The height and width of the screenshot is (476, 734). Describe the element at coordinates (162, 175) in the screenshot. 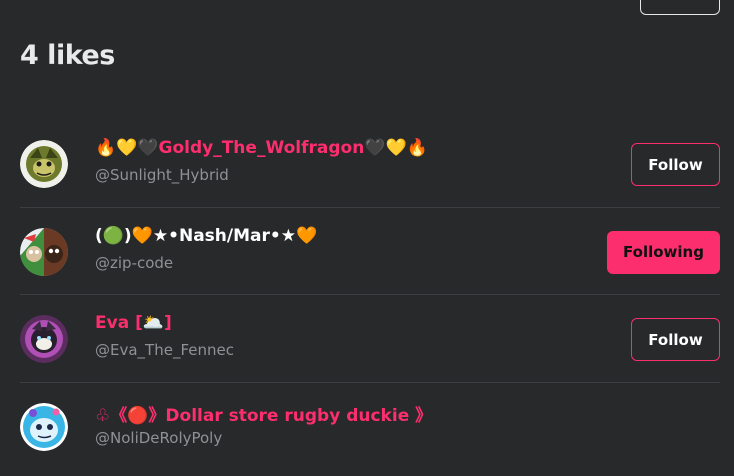

I see `user-handle: @Sunlight_Hybrid` at that location.